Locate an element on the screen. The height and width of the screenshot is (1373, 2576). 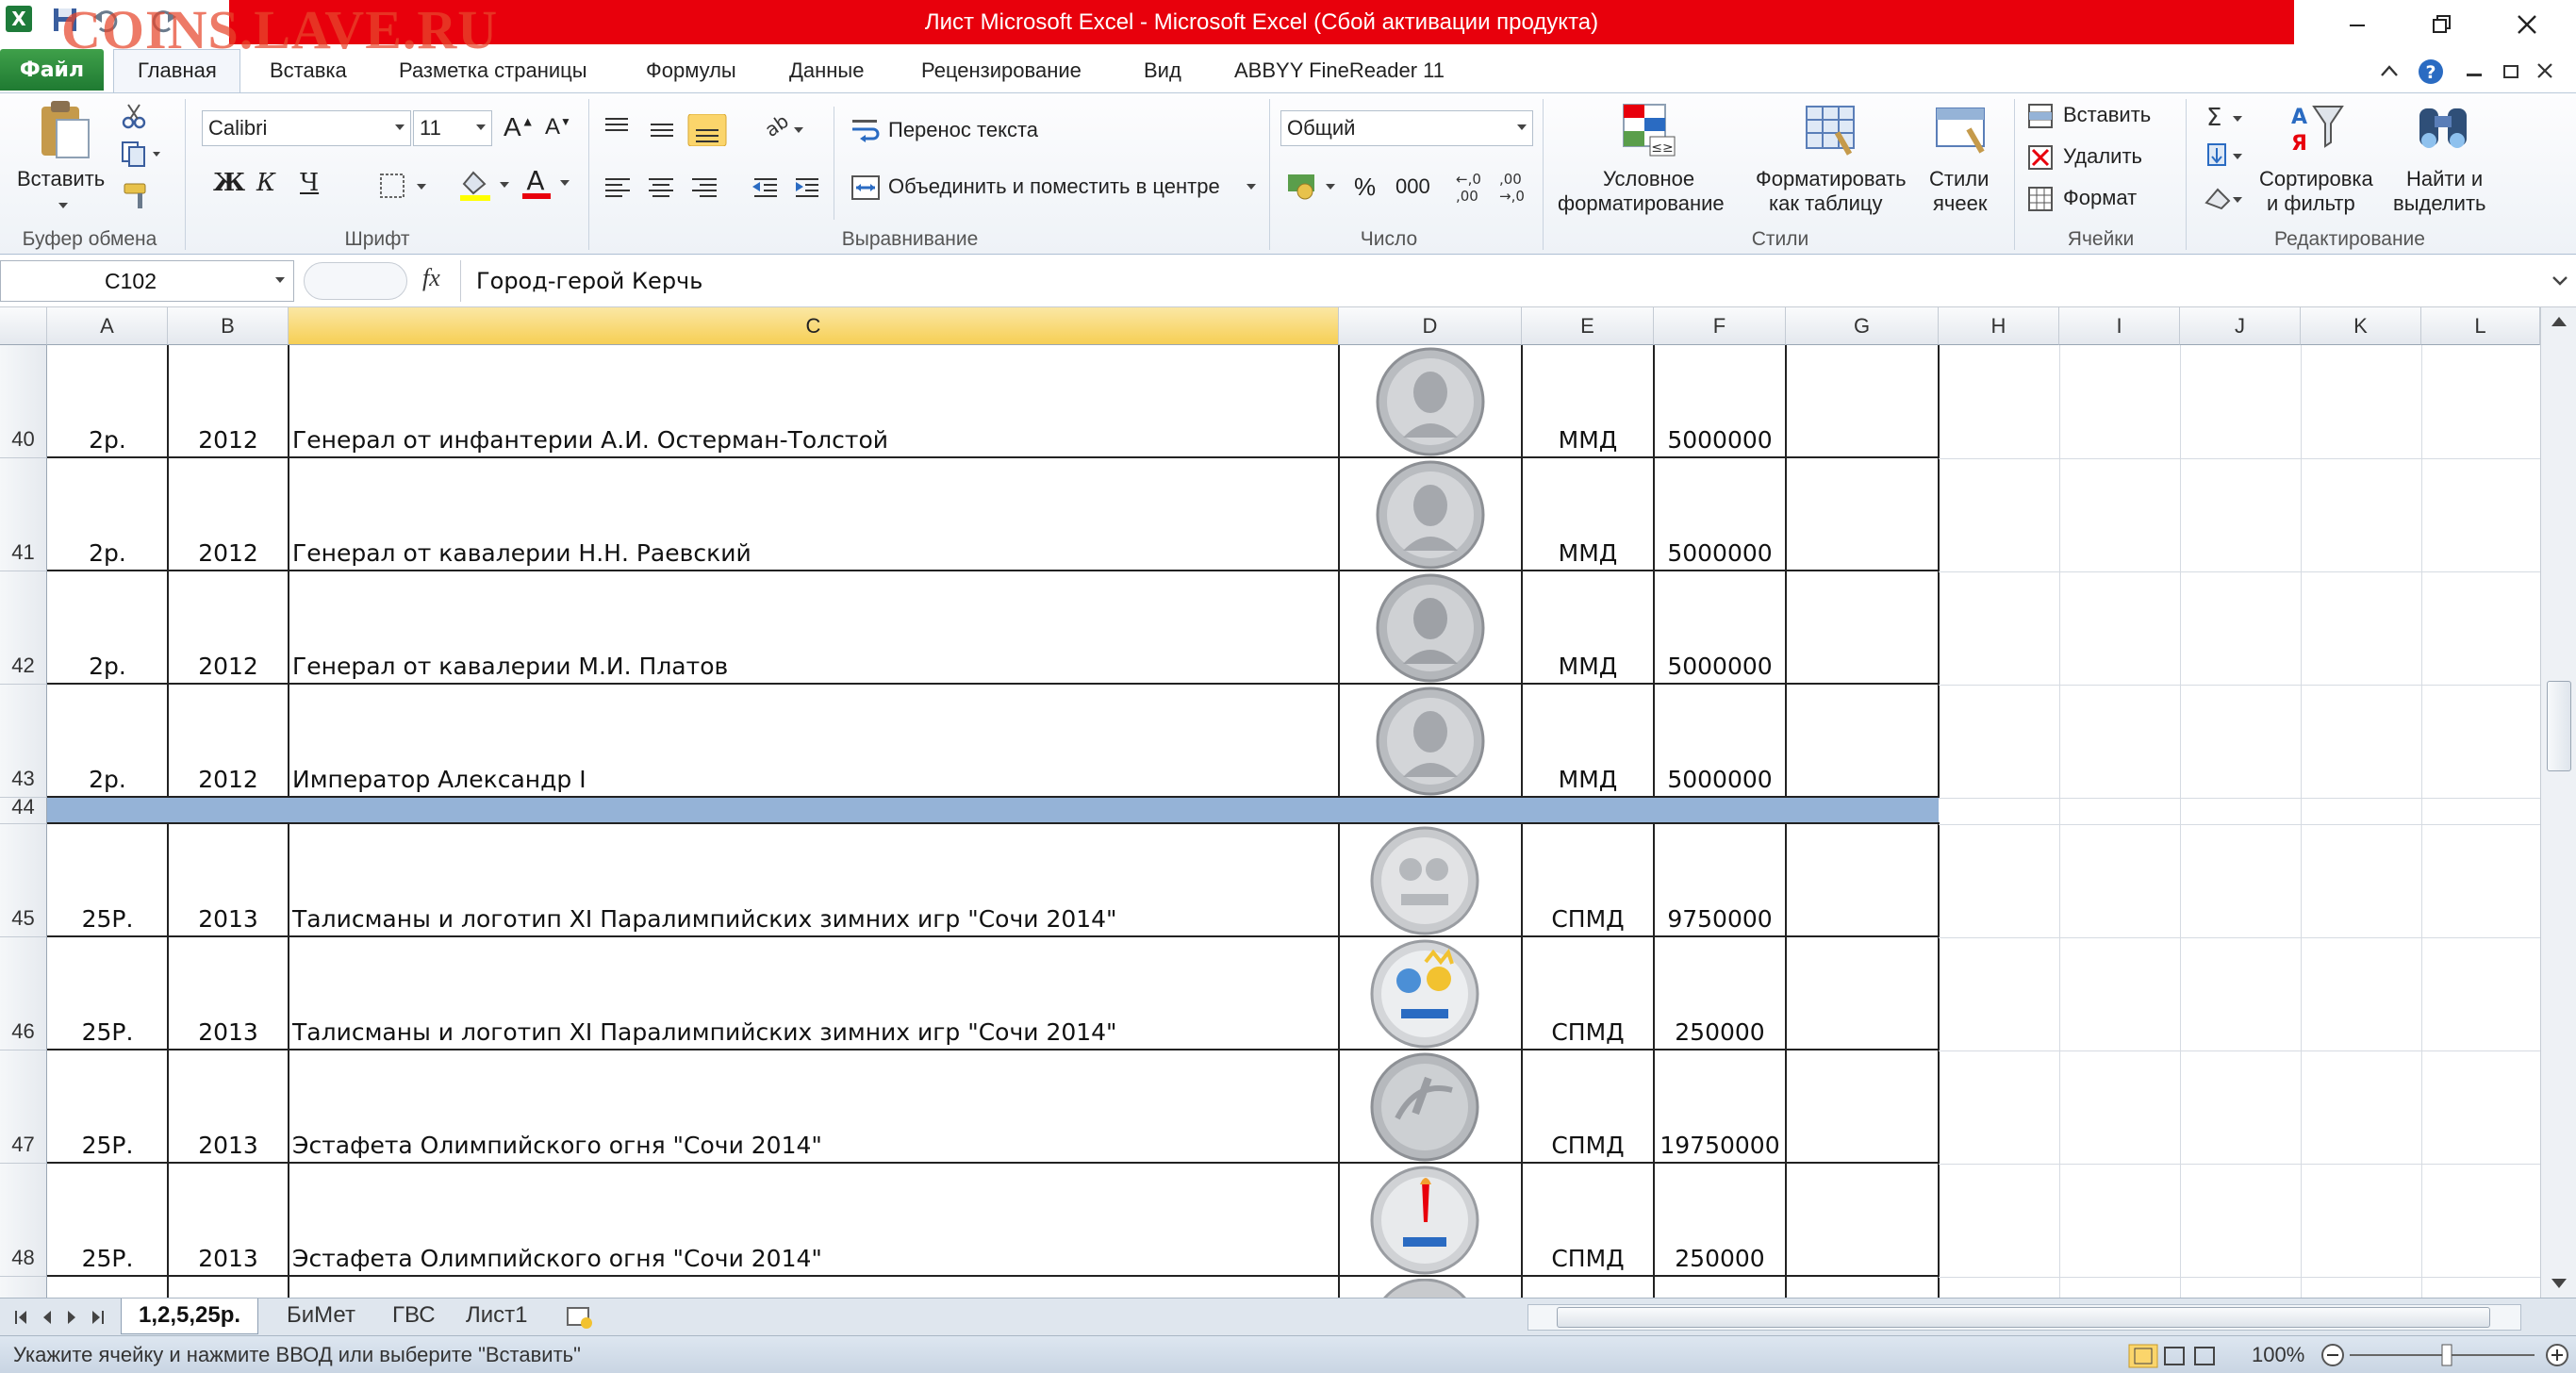
cell-b43: 2012 is located at coordinates (228, 779).